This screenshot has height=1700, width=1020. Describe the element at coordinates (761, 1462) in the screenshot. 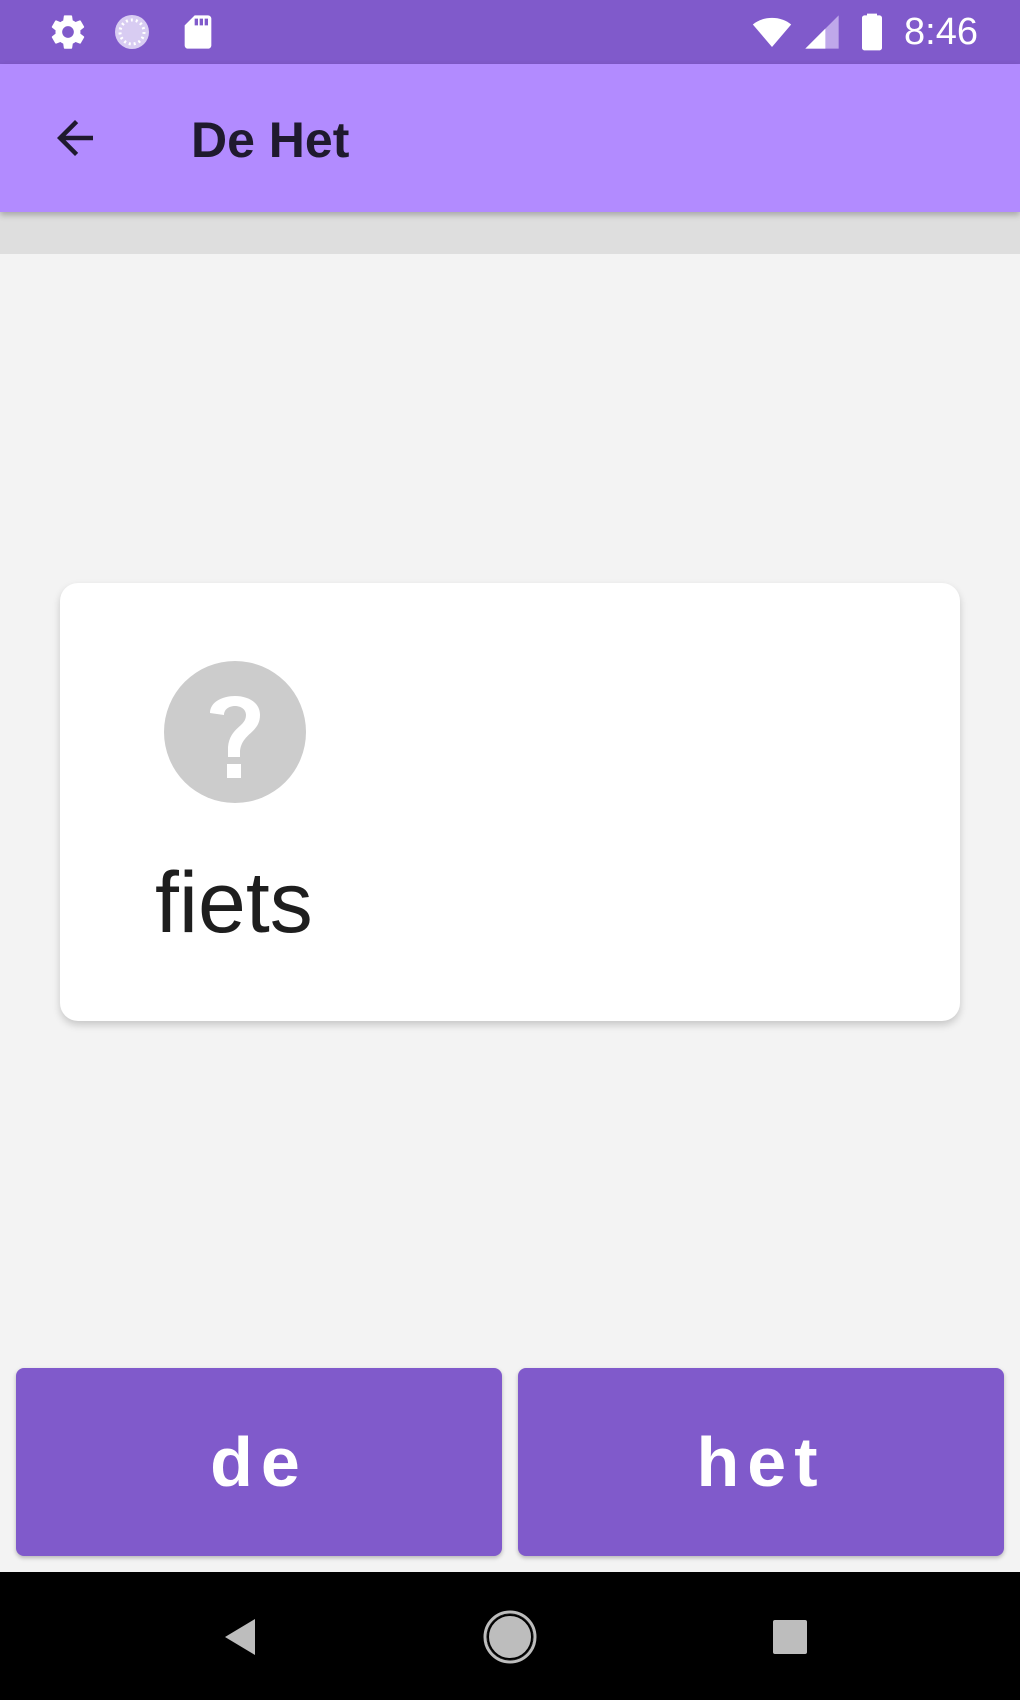

I see `het-button: het` at that location.